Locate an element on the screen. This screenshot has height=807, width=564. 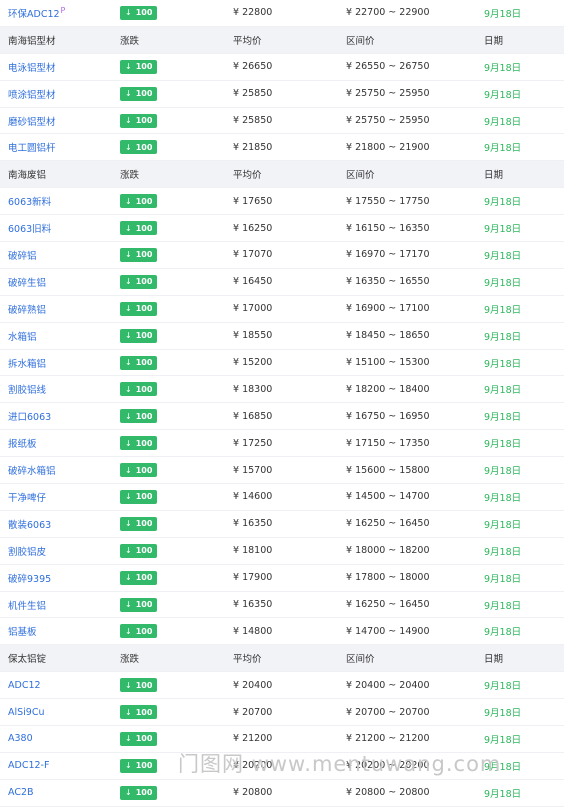
price-range: ¥ 16900 ~ 17100 is located at coordinates (388, 309).